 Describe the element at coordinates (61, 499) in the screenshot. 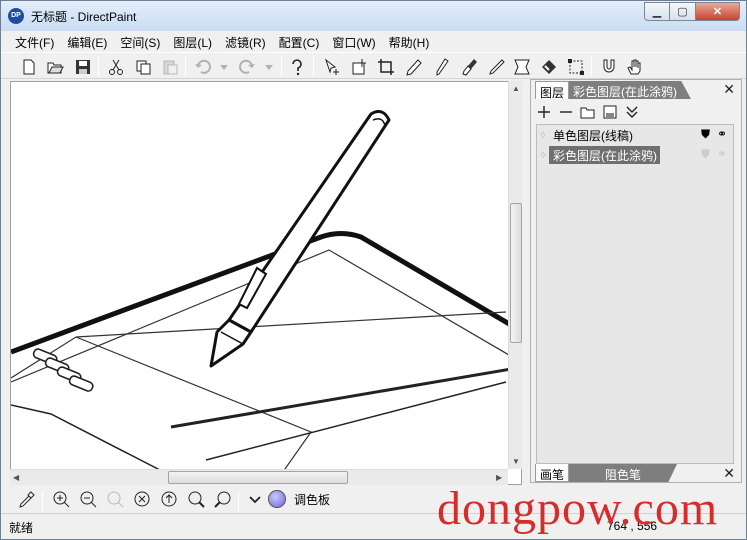

I see `zoom-in-icon` at that location.